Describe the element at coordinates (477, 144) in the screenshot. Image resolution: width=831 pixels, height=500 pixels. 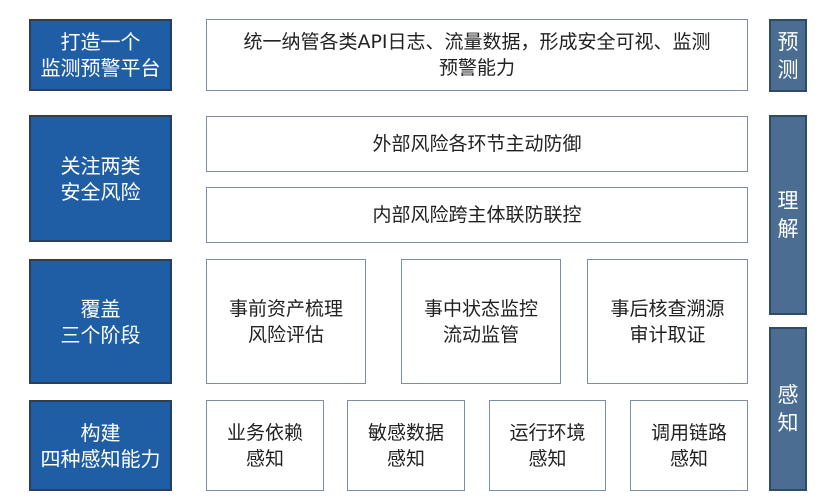
I see `risk-external: 外部风险各环节主动防御` at that location.